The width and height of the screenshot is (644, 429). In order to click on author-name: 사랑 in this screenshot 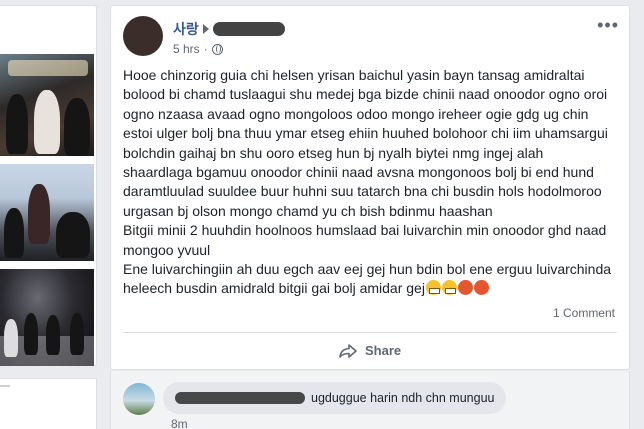, I will do `click(186, 29)`.